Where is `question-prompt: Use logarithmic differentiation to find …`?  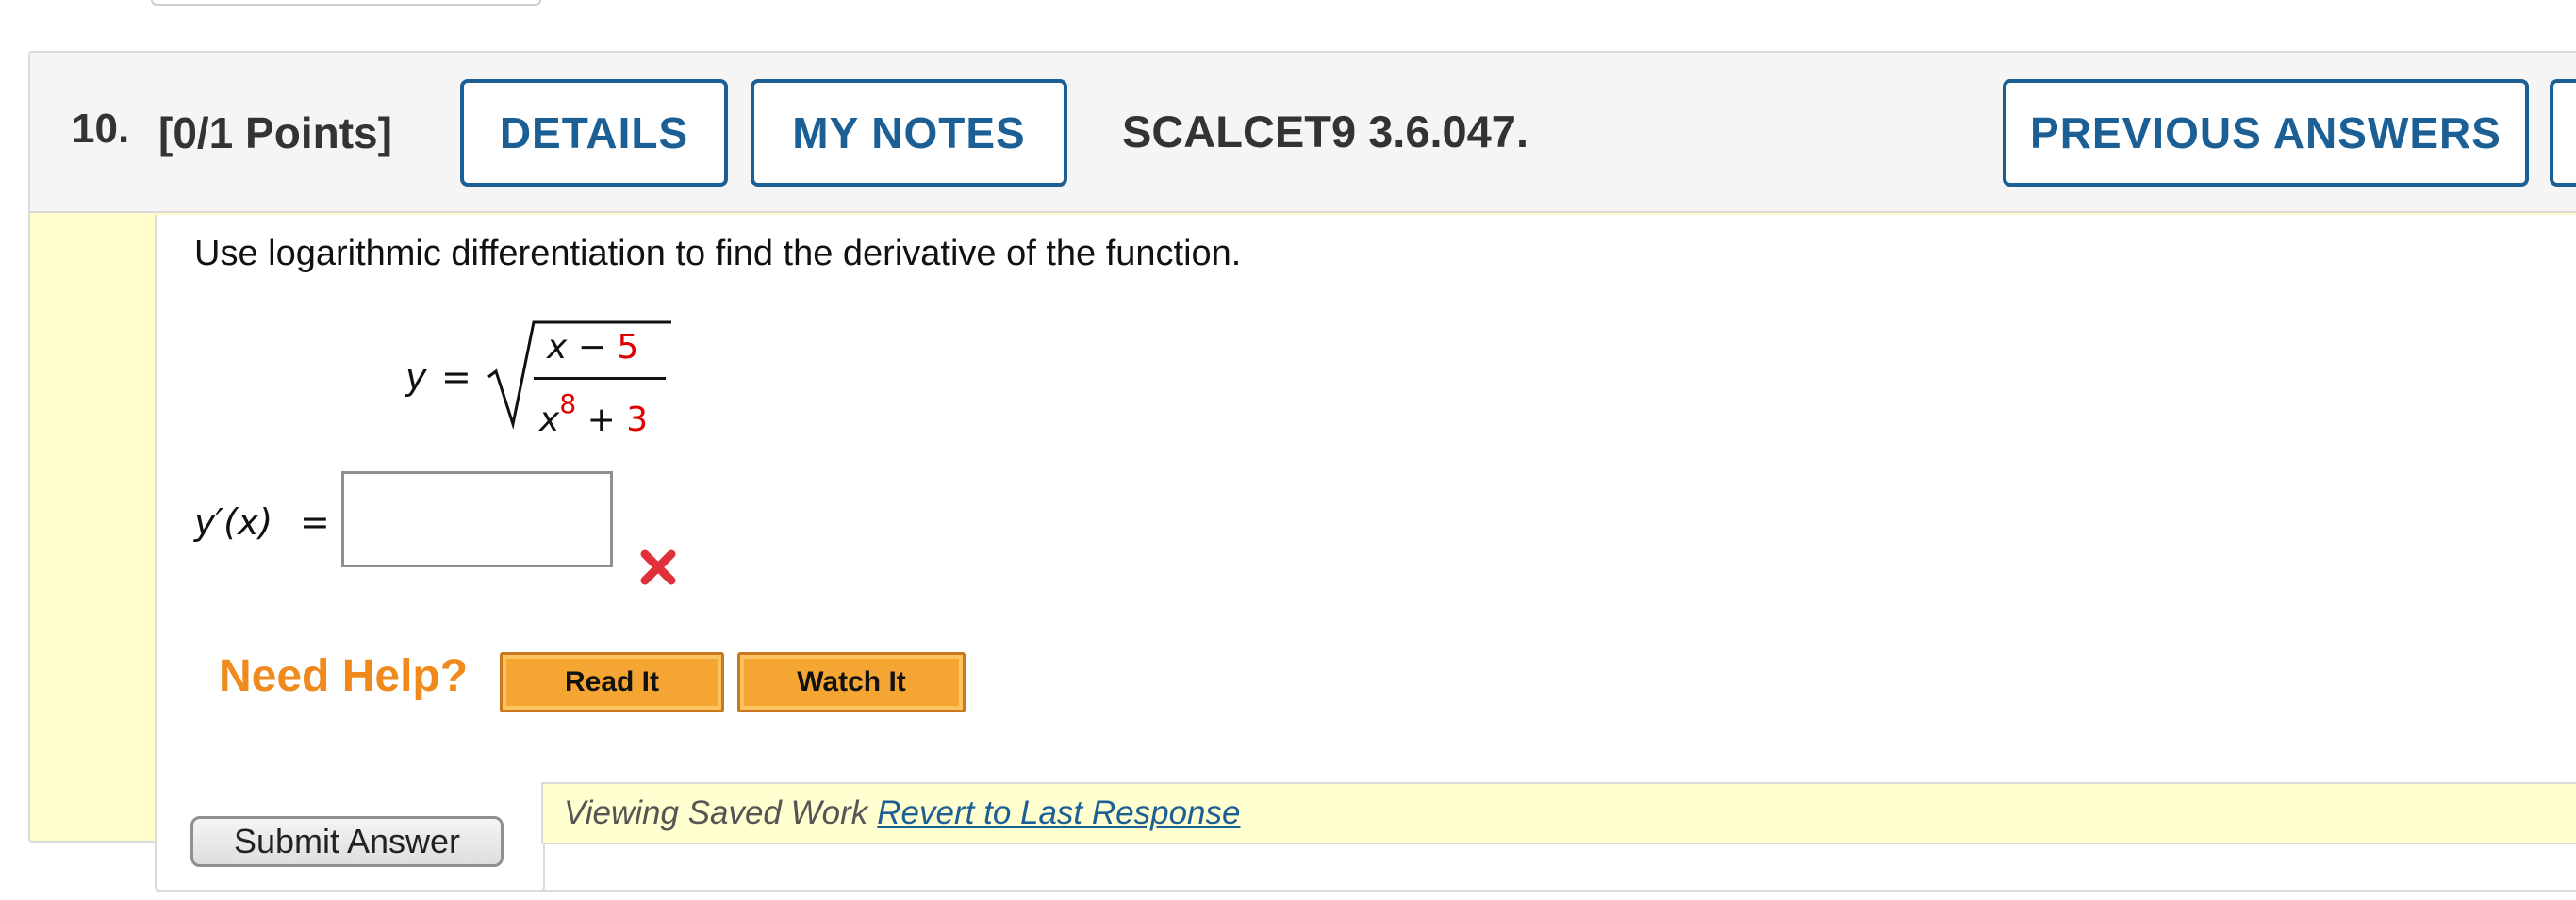 question-prompt: Use logarithmic differentiation to find … is located at coordinates (718, 253).